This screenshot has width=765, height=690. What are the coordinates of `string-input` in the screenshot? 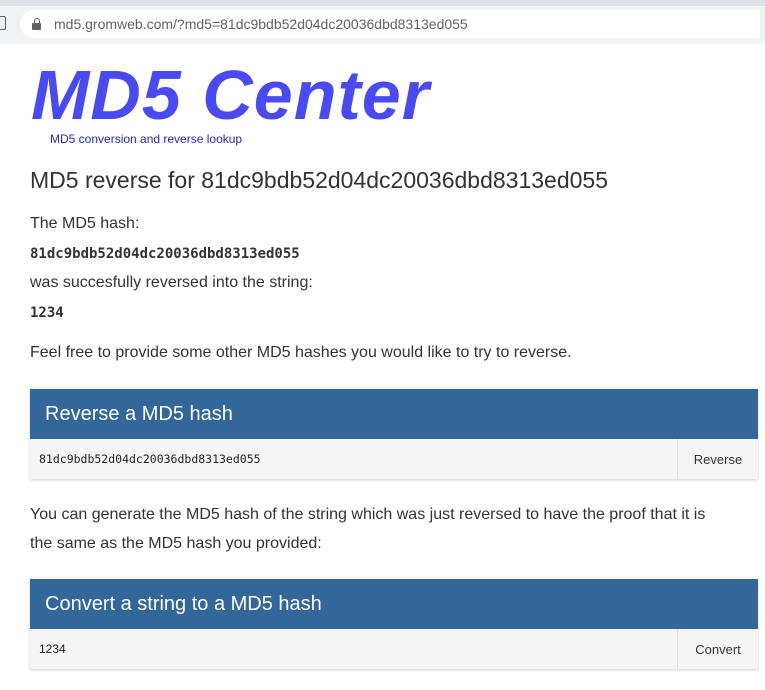 It's located at (353, 649).